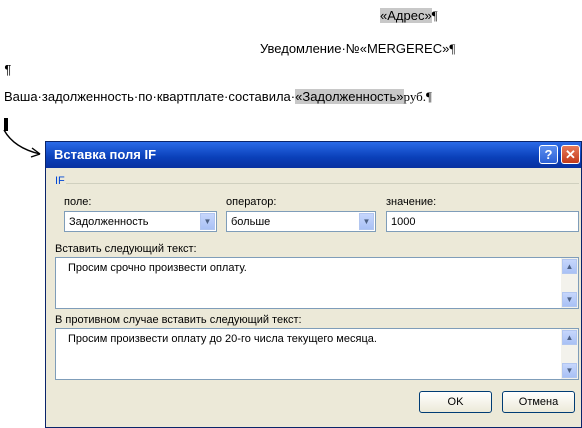  Describe the element at coordinates (105, 154) in the screenshot. I see `dialog-title: Вставка поля IF` at that location.